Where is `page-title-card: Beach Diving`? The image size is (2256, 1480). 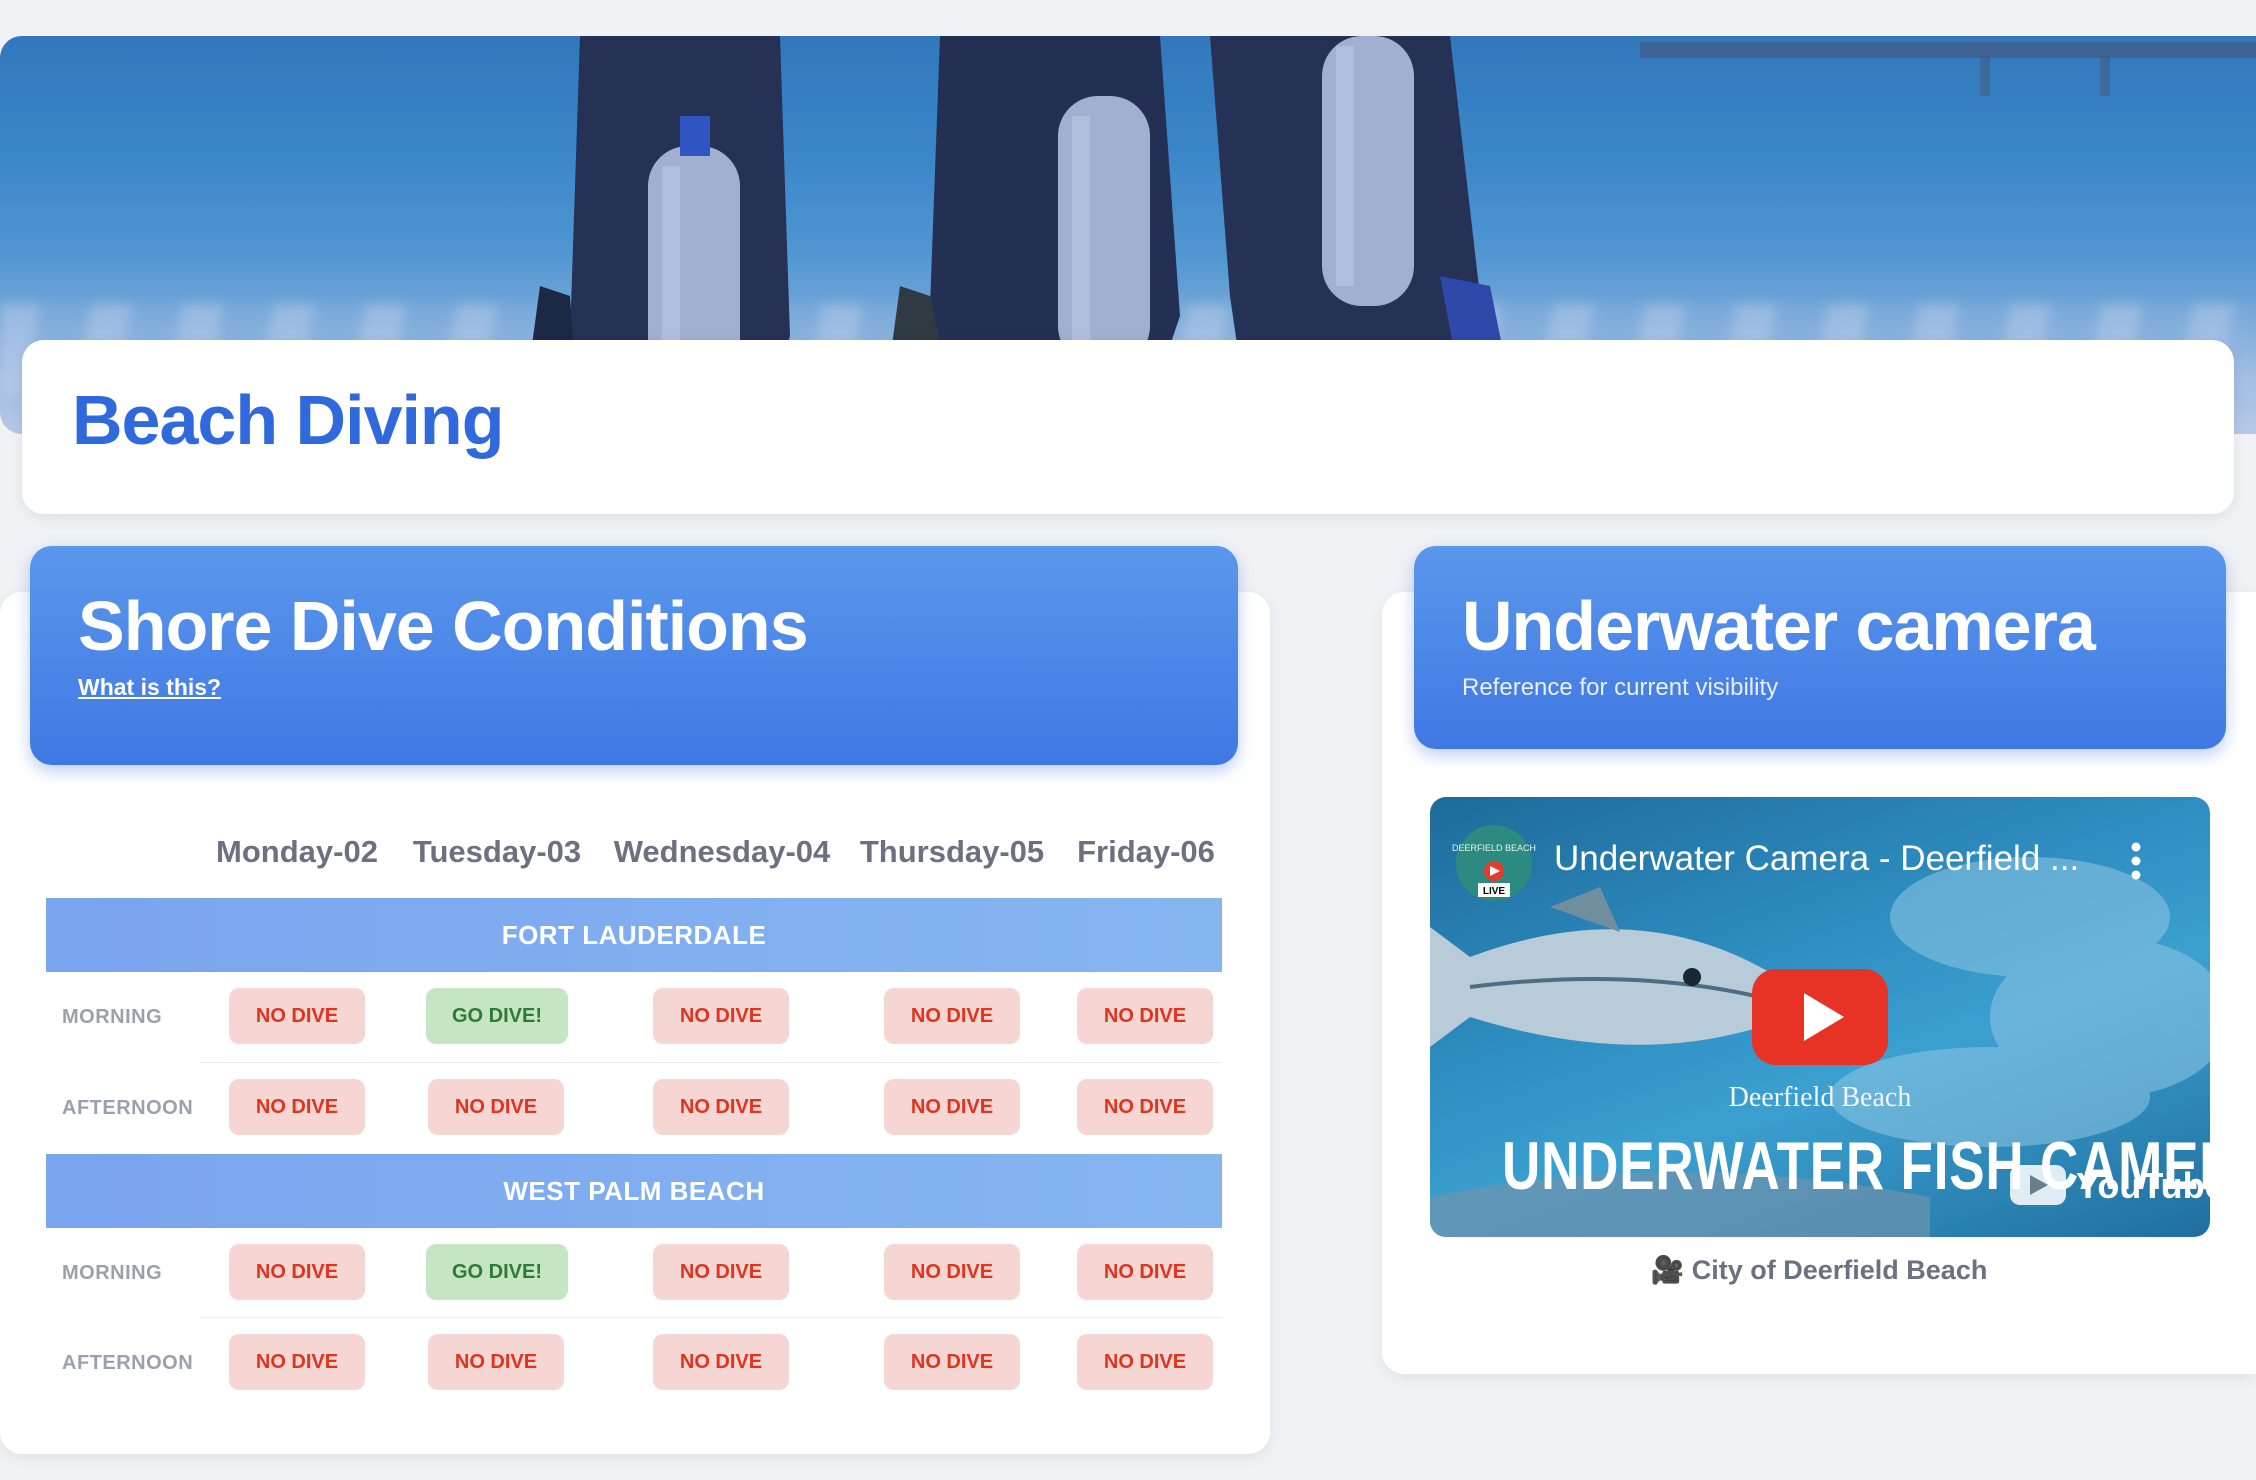
page-title-card: Beach Diving is located at coordinates (1128, 427).